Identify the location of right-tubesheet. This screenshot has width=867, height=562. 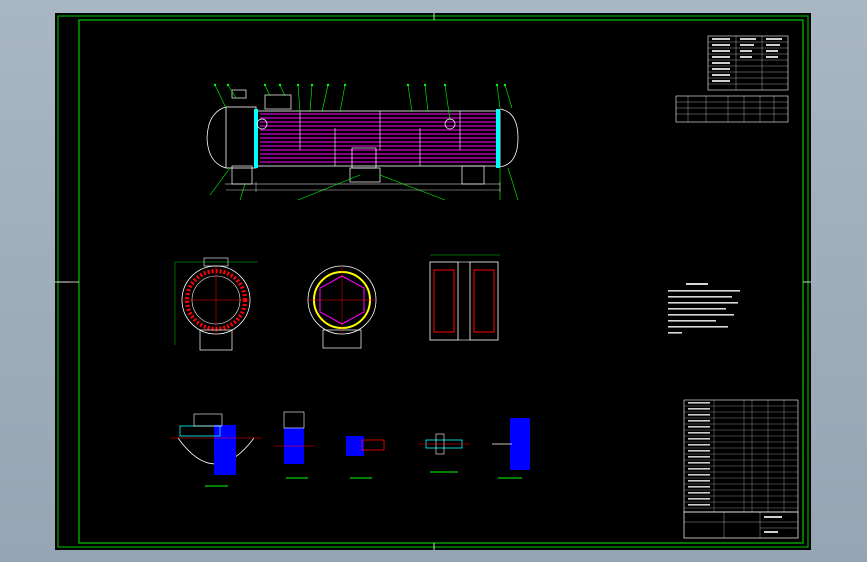
(498, 138).